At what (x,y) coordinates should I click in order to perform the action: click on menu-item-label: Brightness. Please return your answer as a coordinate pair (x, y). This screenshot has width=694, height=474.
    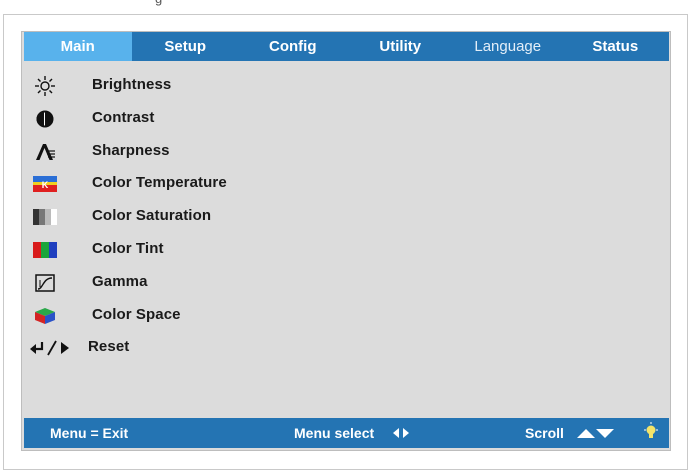
    Looking at the image, I should click on (132, 84).